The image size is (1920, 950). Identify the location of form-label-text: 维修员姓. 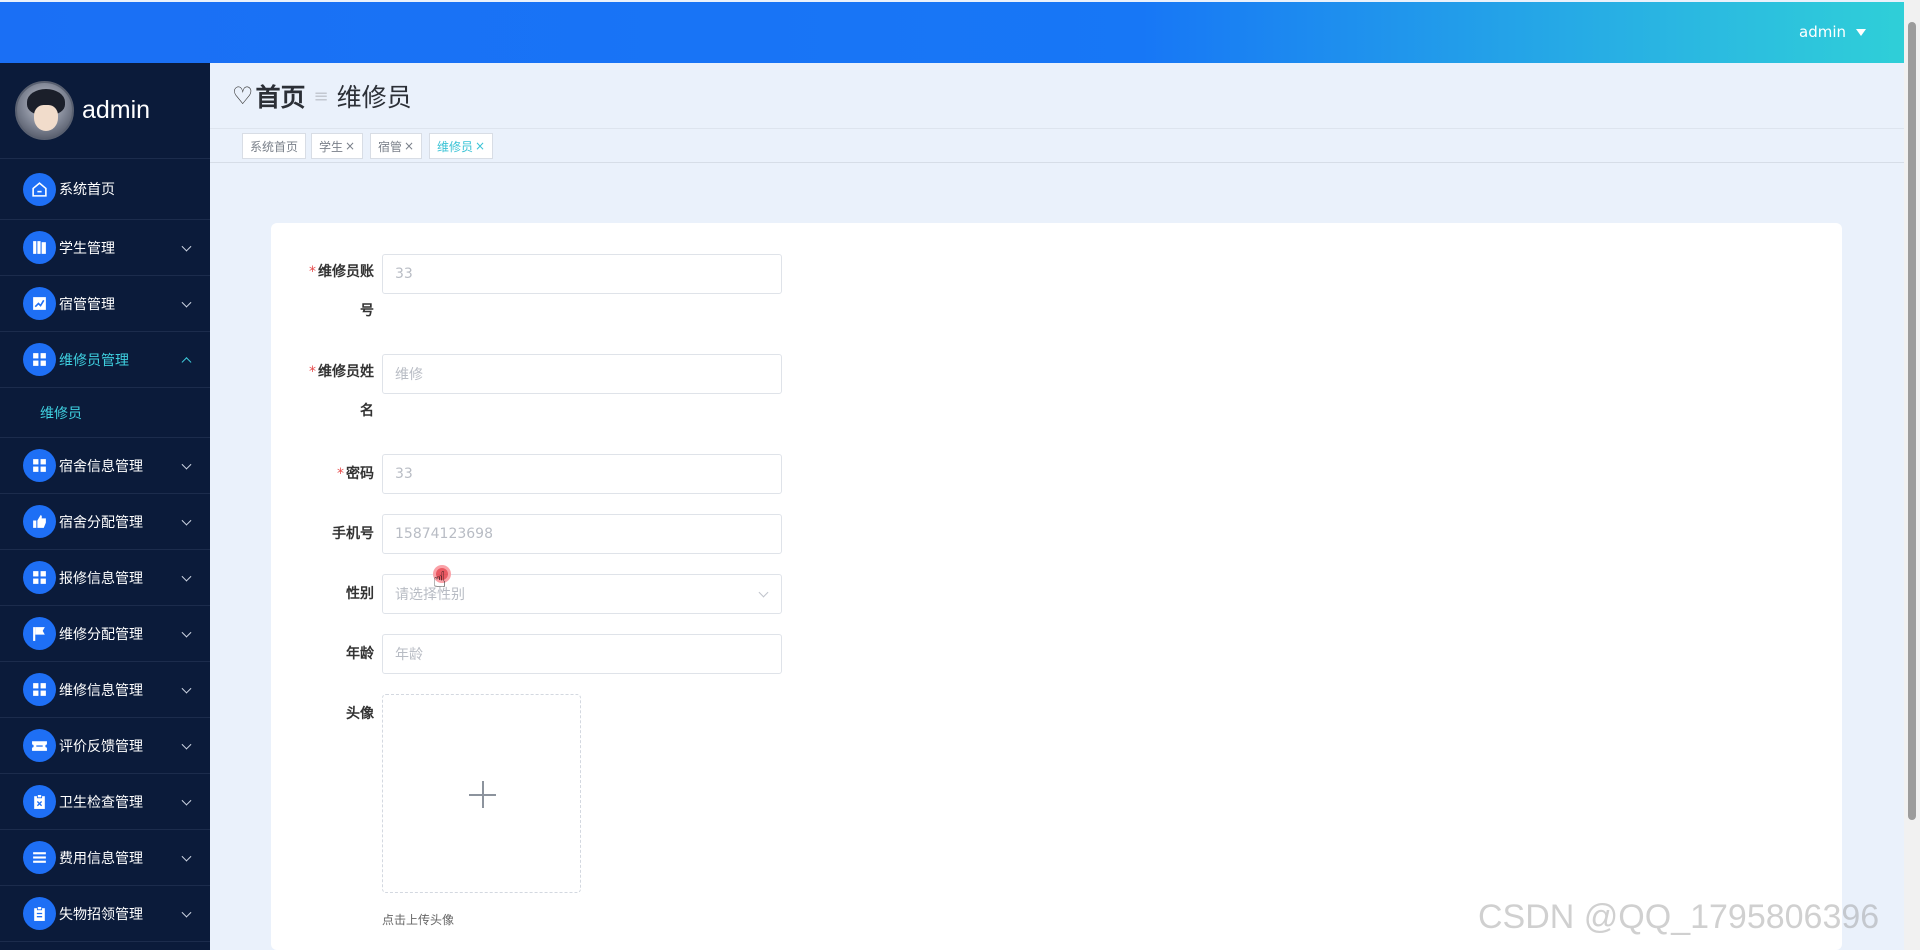
(346, 372).